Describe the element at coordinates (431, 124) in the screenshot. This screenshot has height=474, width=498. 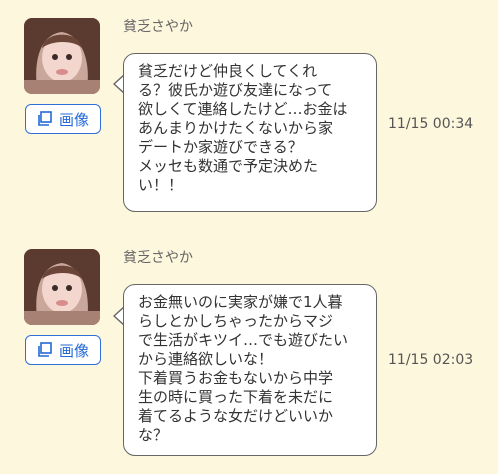
I see `timestamp: 11/15 00:34` at that location.